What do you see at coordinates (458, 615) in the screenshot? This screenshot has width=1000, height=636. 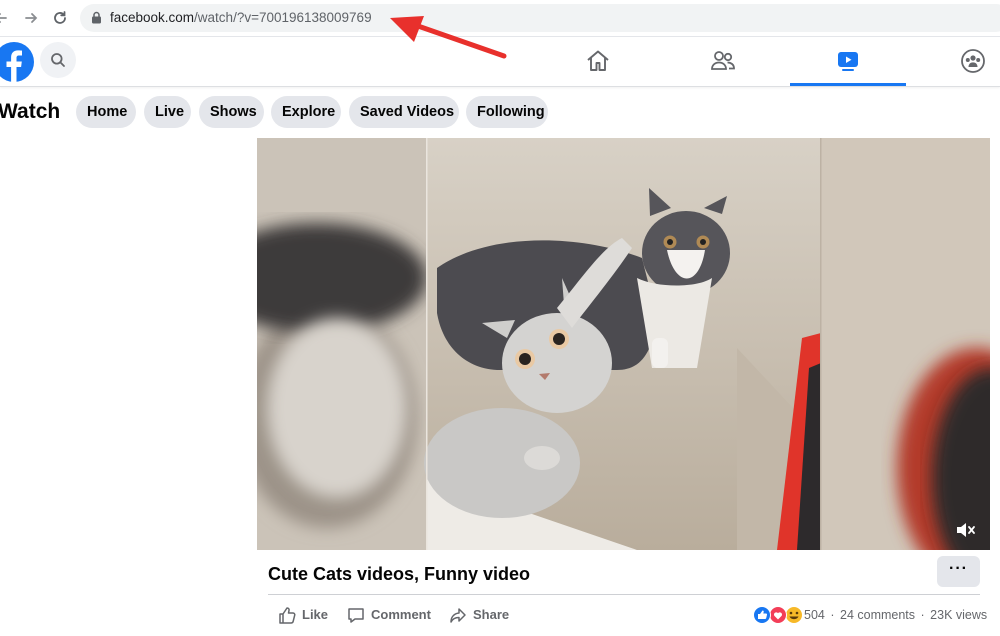 I see `share-icon` at bounding box center [458, 615].